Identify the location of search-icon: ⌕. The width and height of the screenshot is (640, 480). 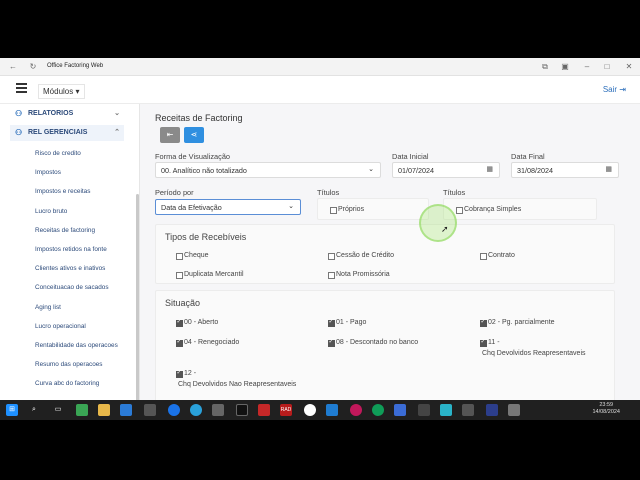
(34, 410).